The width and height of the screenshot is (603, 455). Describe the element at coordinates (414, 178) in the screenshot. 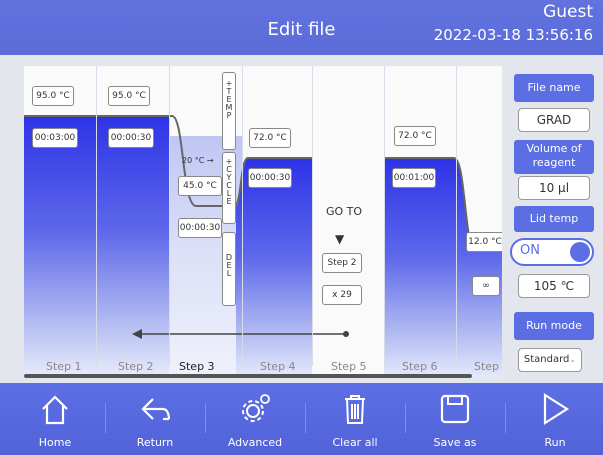

I see `step-6-time: 00:01:00` at that location.